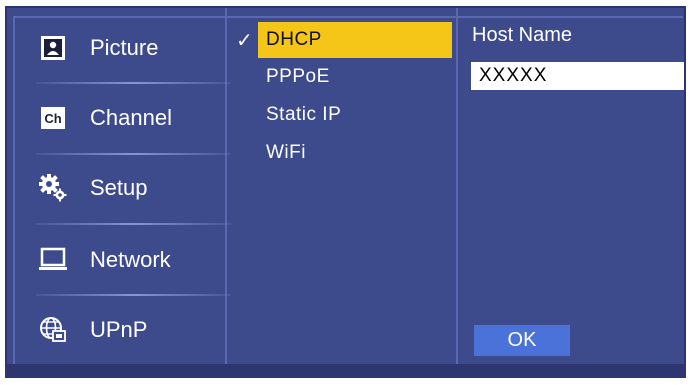  Describe the element at coordinates (355, 40) in the screenshot. I see `network-mode-dhcp: DHCP` at that location.